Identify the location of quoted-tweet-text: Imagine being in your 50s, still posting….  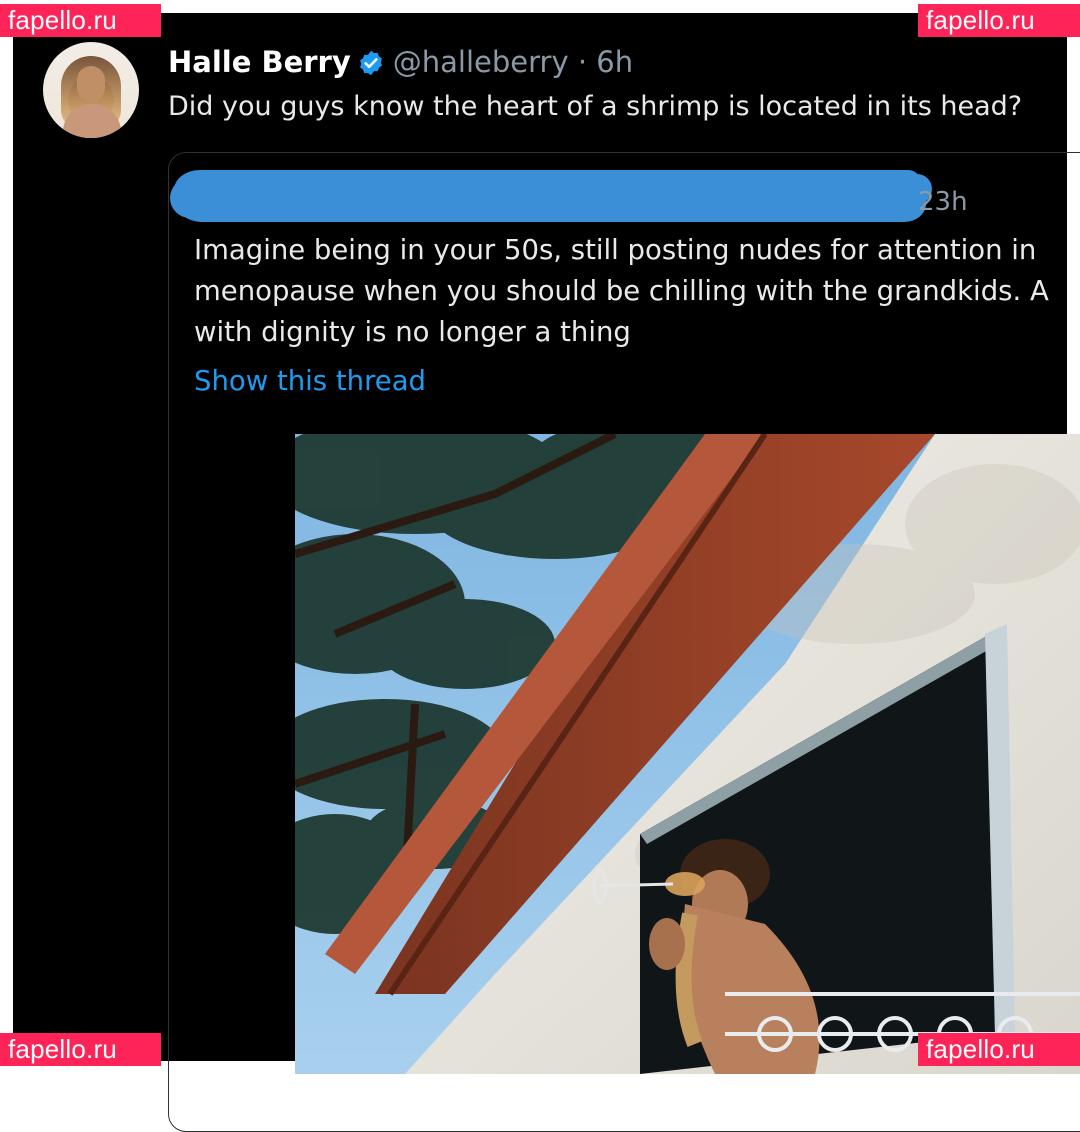
(634, 291).